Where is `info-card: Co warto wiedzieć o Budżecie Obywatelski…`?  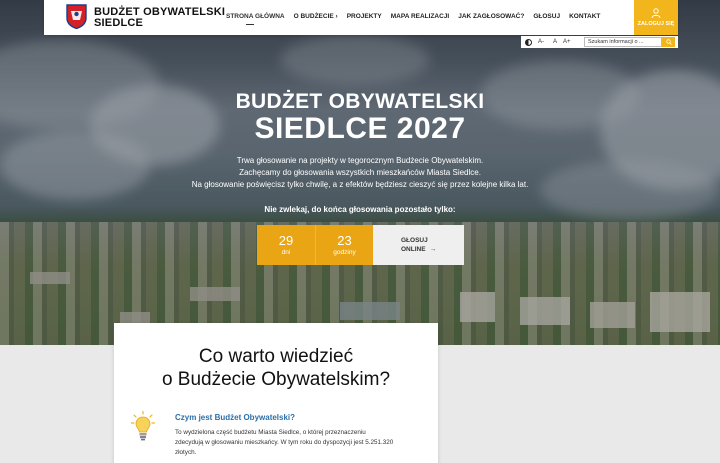 info-card: Co warto wiedzieć o Budżecie Obywatelski… is located at coordinates (276, 393).